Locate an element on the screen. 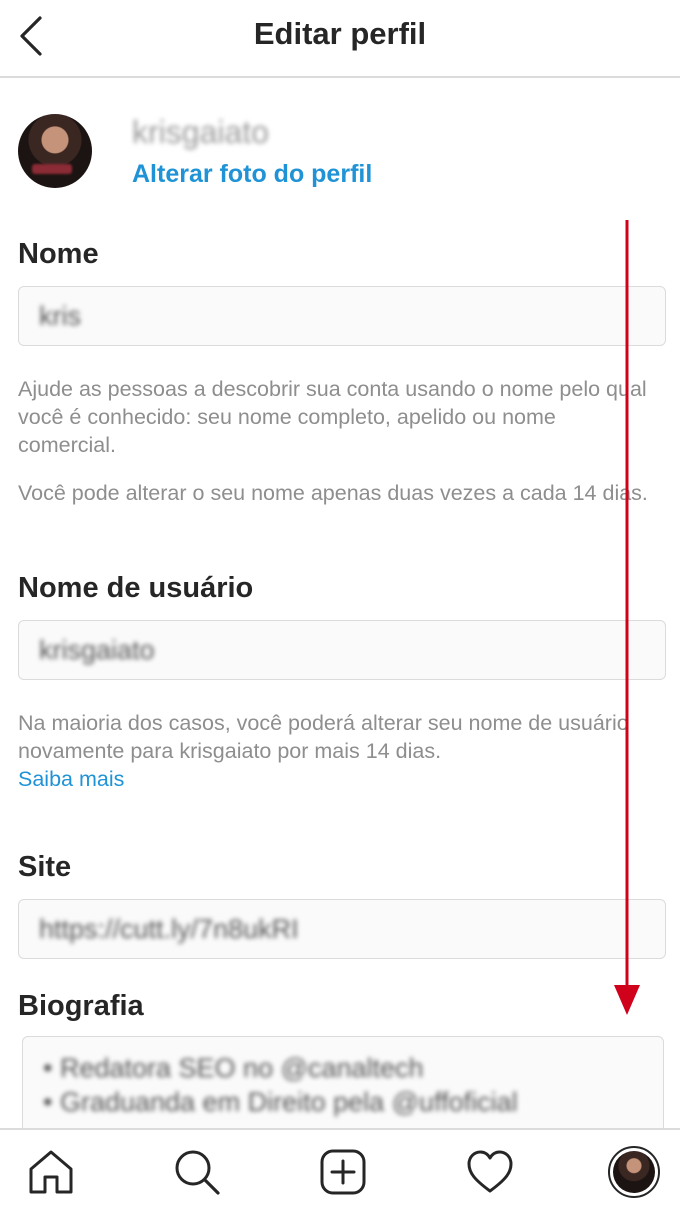  username-field: krisgaiato is located at coordinates (342, 650).